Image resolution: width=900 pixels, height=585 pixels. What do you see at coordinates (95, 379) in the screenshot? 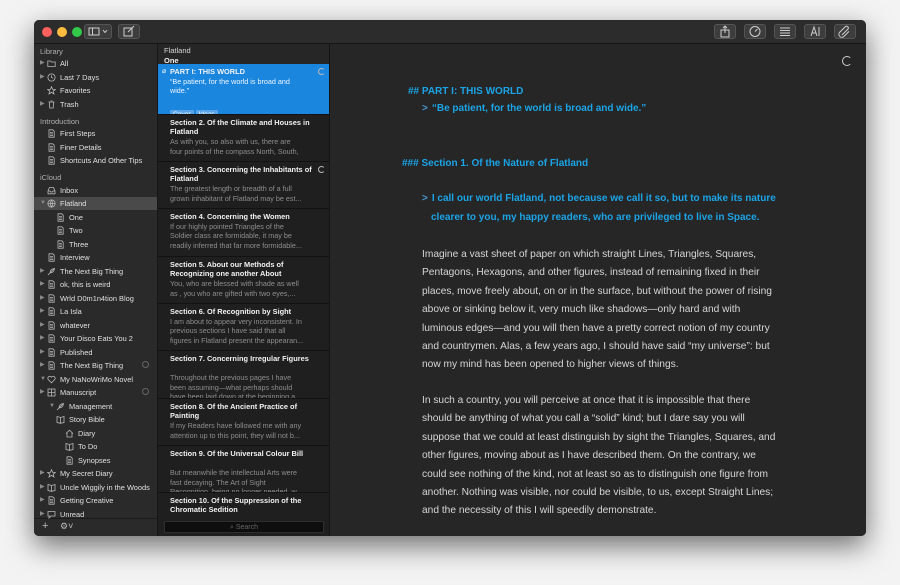
I see `sidebar-item-my-nanowrimo-novel: ▼ My NaNoWriMo Novel` at bounding box center [95, 379].